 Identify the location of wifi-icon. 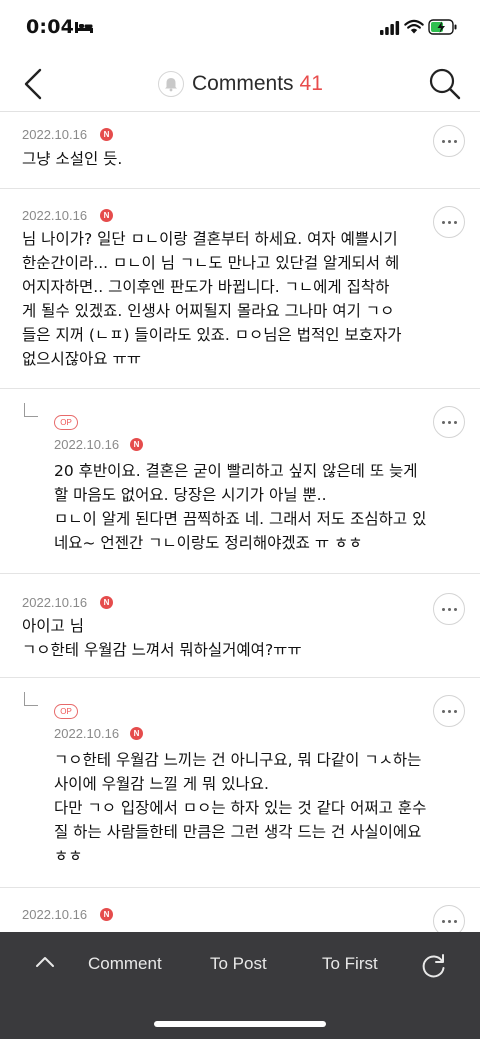
(414, 26).